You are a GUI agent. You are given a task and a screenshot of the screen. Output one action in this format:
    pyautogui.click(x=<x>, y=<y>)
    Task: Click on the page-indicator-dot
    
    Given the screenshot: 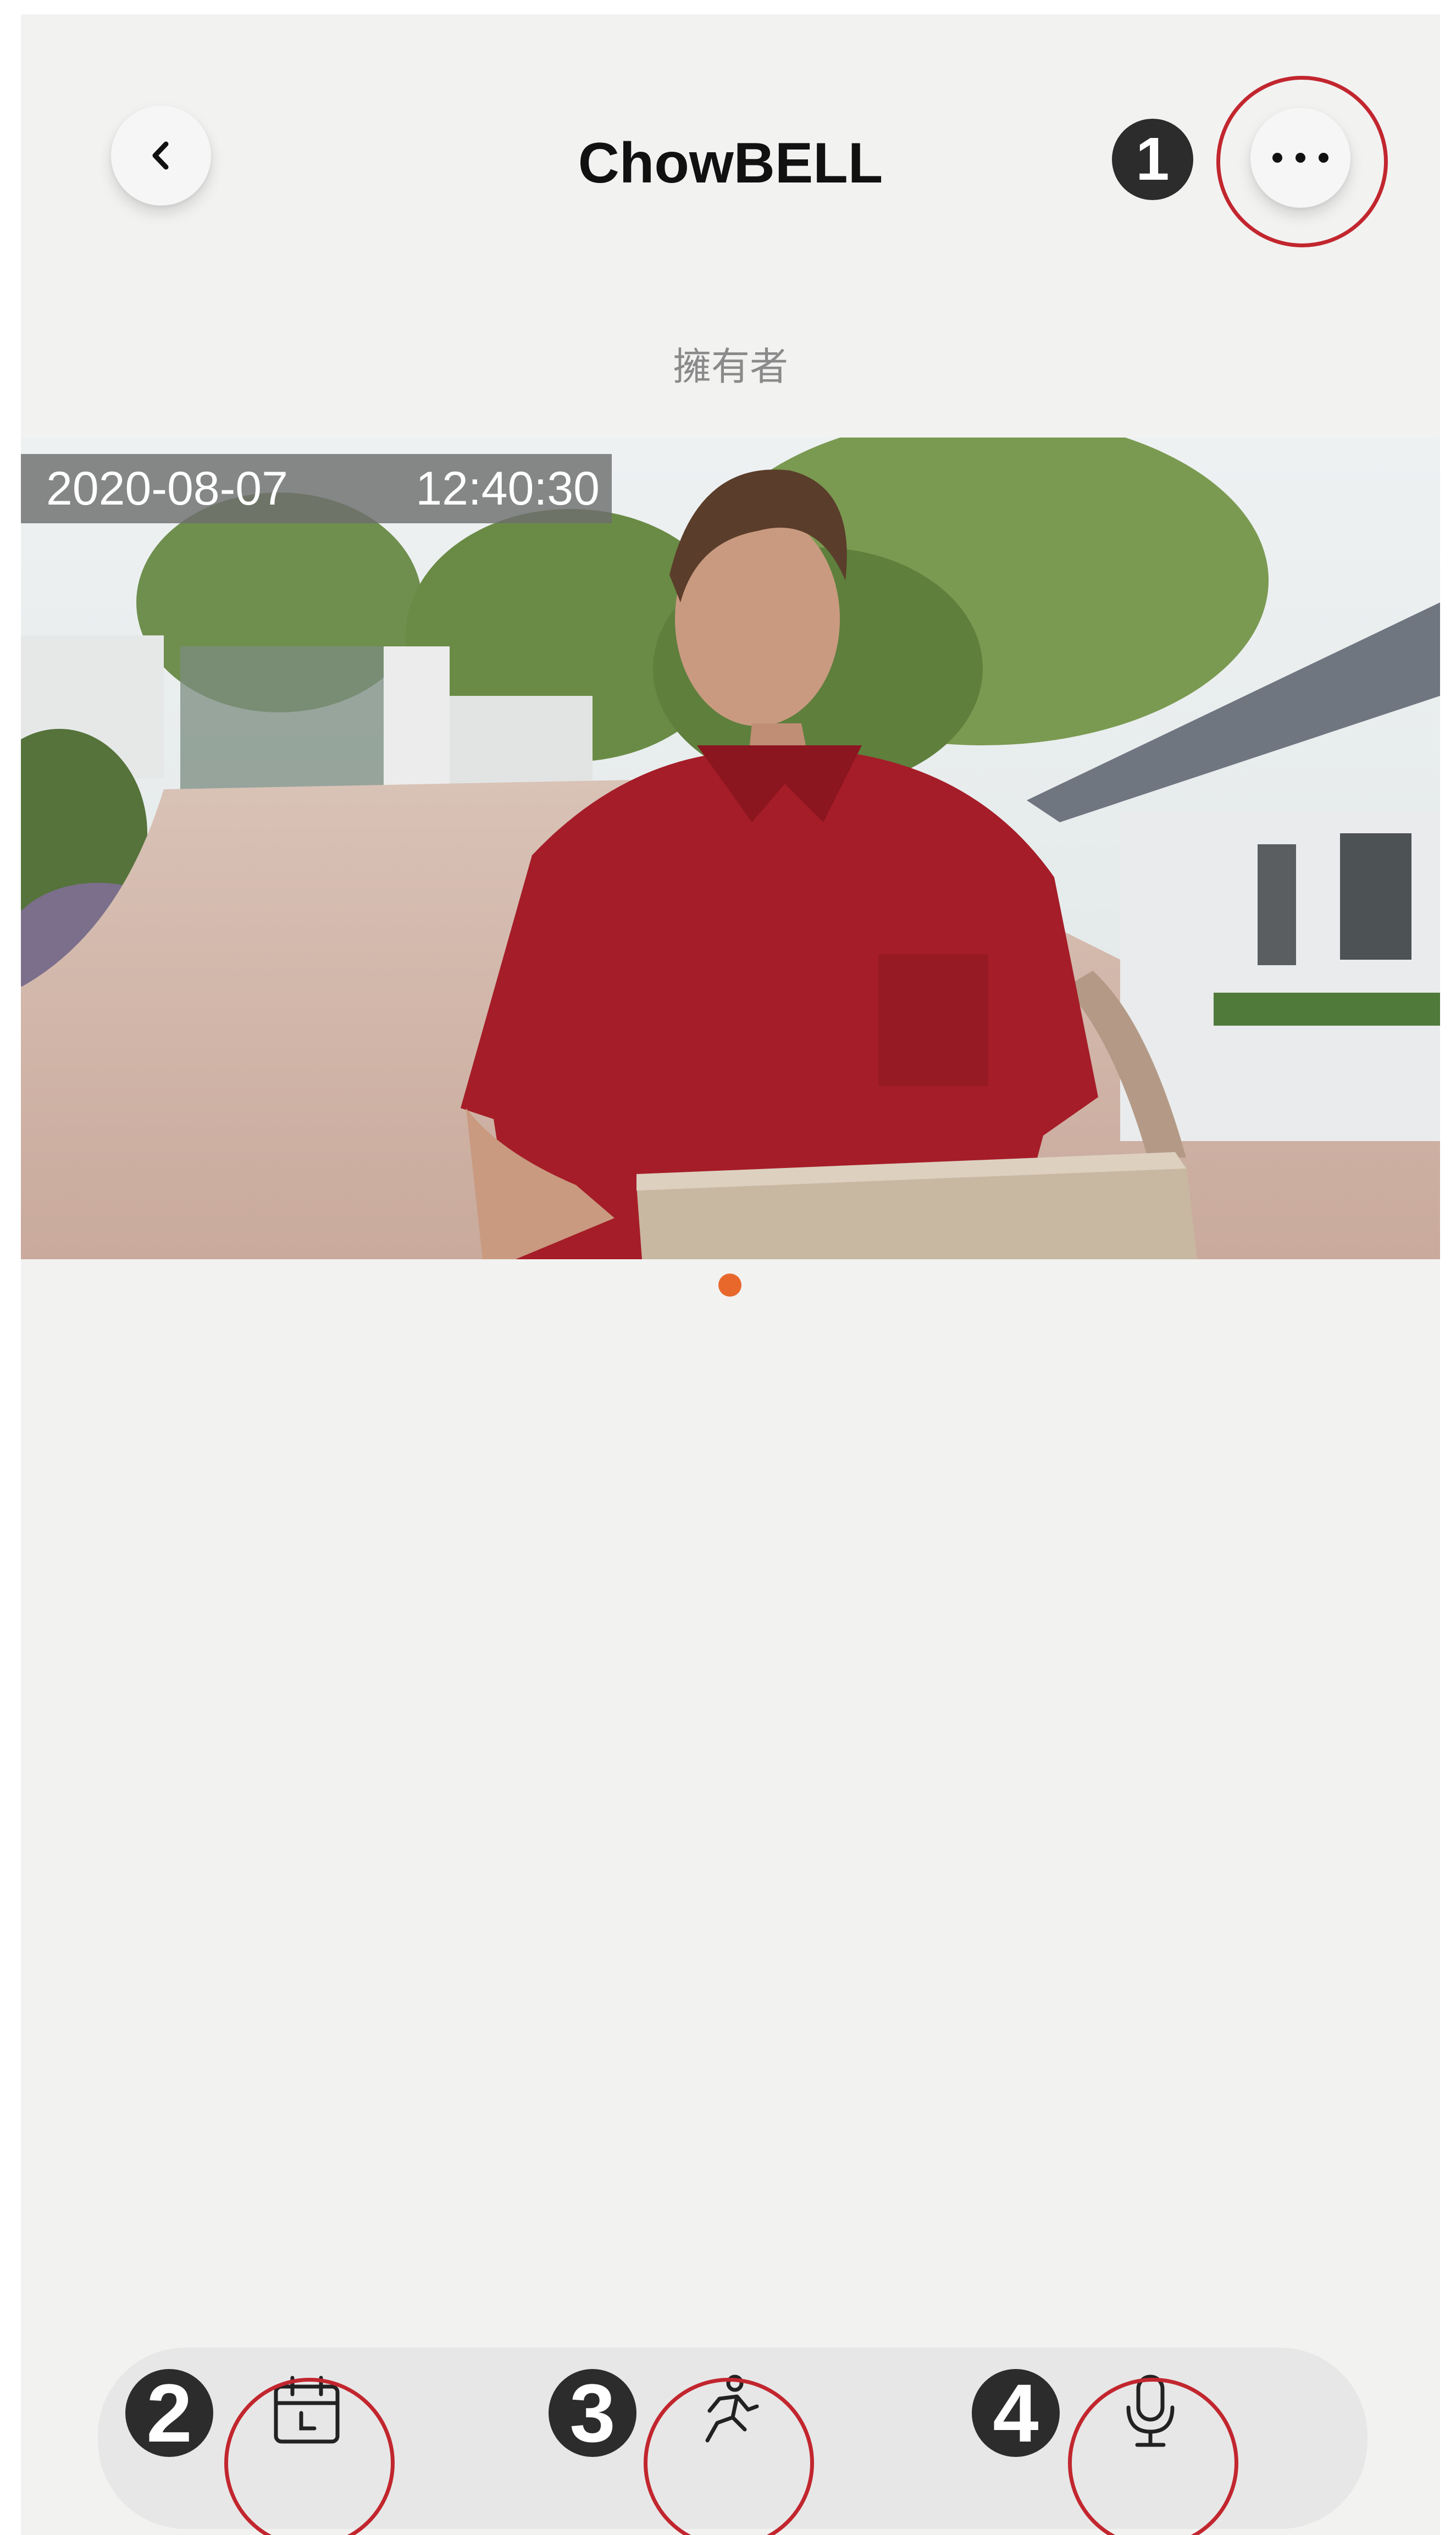 What is the action you would take?
    pyautogui.click(x=730, y=1285)
    